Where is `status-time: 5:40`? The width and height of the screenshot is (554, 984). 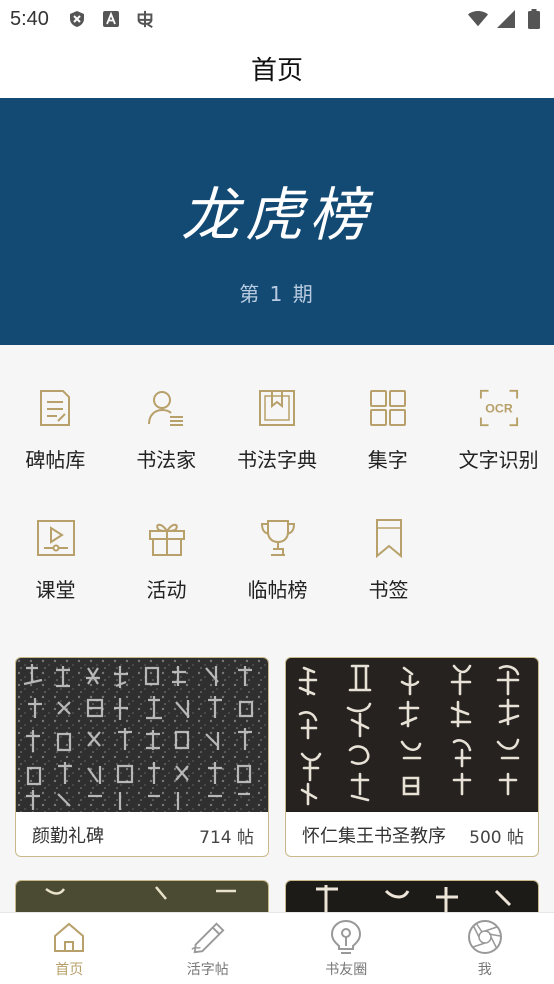
status-time: 5:40 is located at coordinates (29, 18).